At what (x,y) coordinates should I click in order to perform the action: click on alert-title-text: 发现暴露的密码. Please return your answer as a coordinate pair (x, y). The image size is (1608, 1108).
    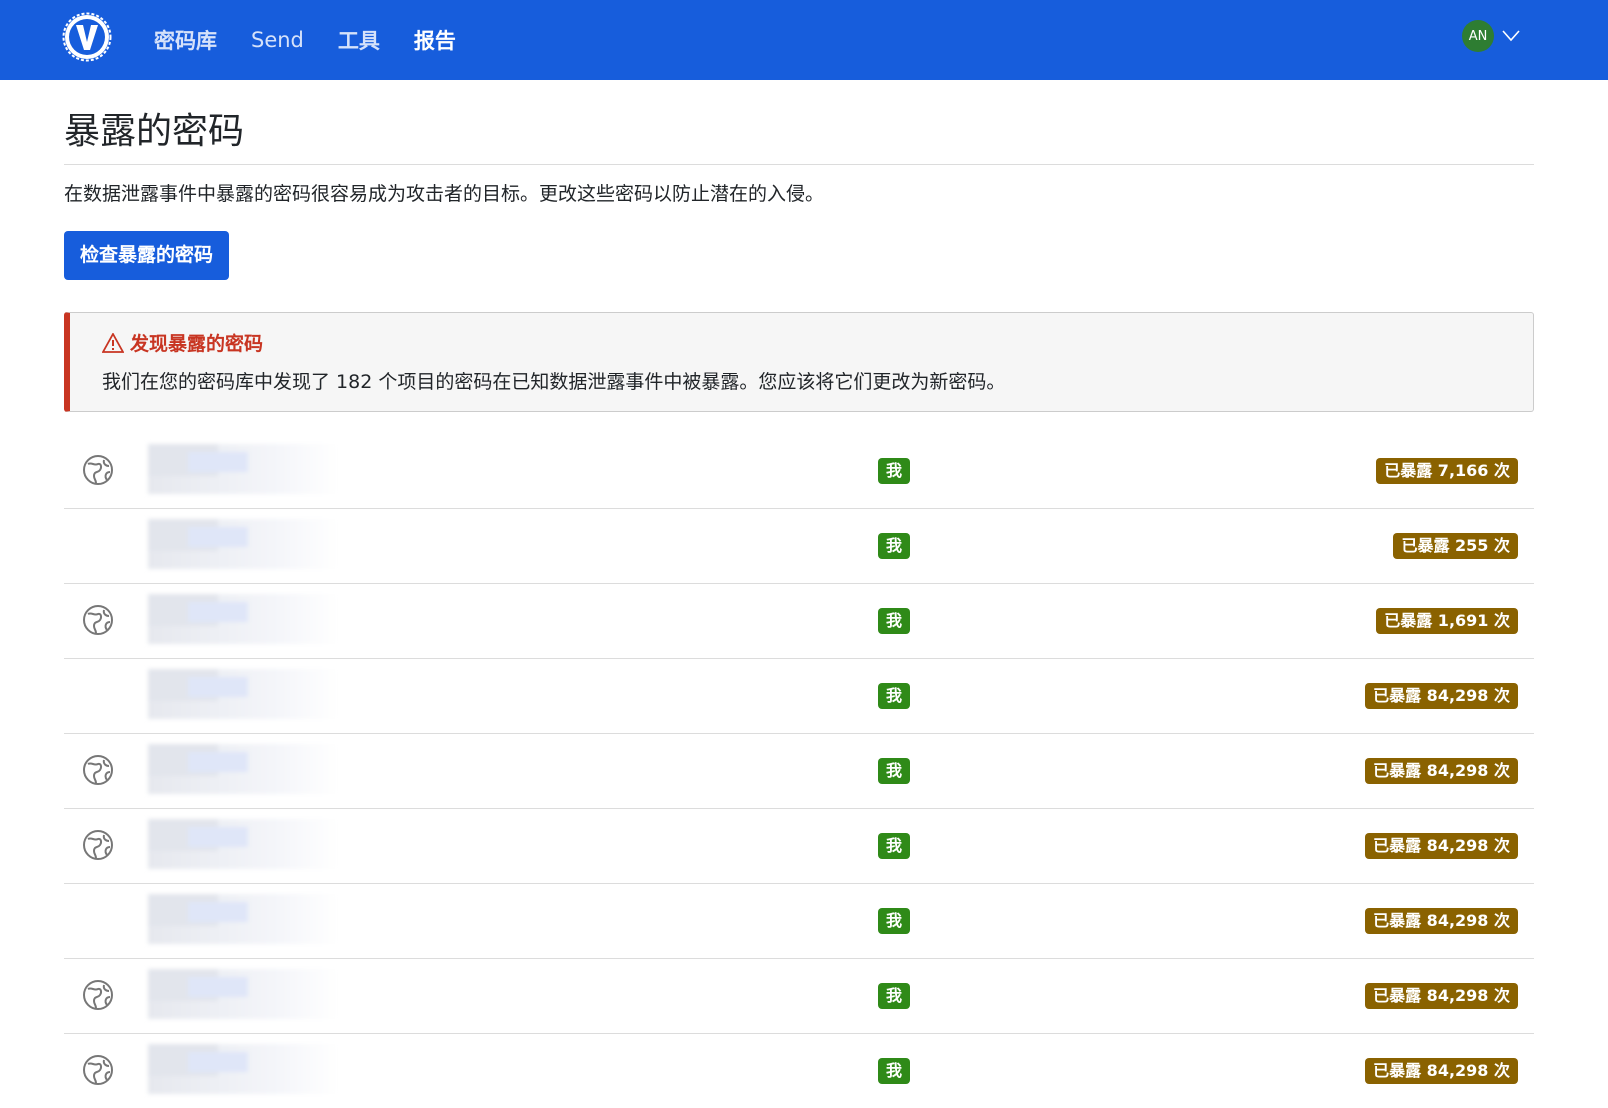
    Looking at the image, I should click on (197, 344).